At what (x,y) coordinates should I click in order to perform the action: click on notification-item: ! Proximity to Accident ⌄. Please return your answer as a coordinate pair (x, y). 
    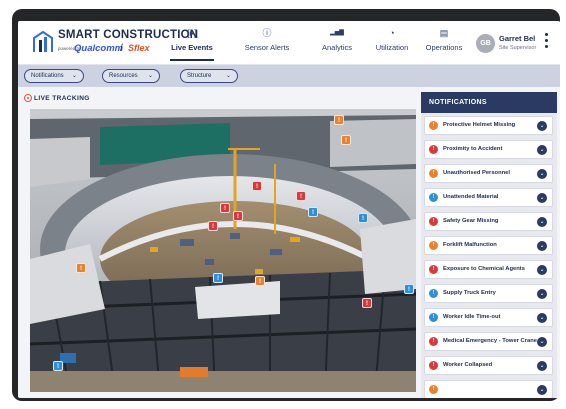
    Looking at the image, I should click on (488, 149).